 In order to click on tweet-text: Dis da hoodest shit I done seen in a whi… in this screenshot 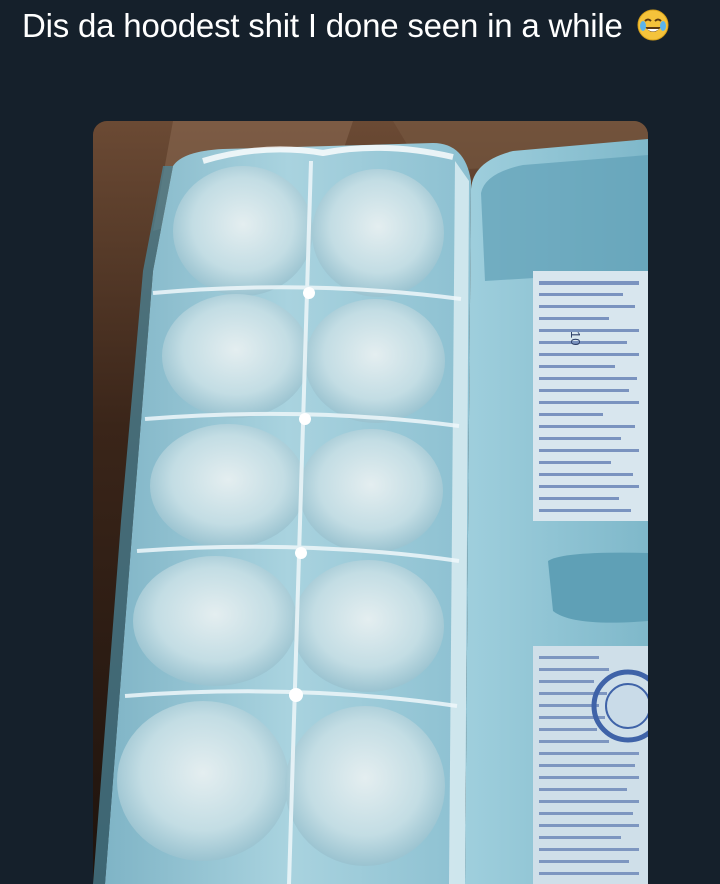, I will do `click(362, 26)`.